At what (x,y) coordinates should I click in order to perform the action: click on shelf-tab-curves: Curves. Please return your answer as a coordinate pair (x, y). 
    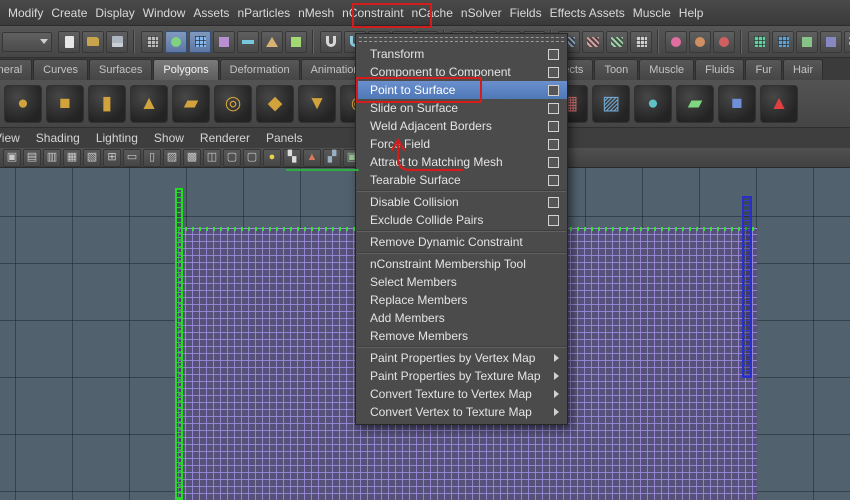
    Looking at the image, I should click on (60, 69).